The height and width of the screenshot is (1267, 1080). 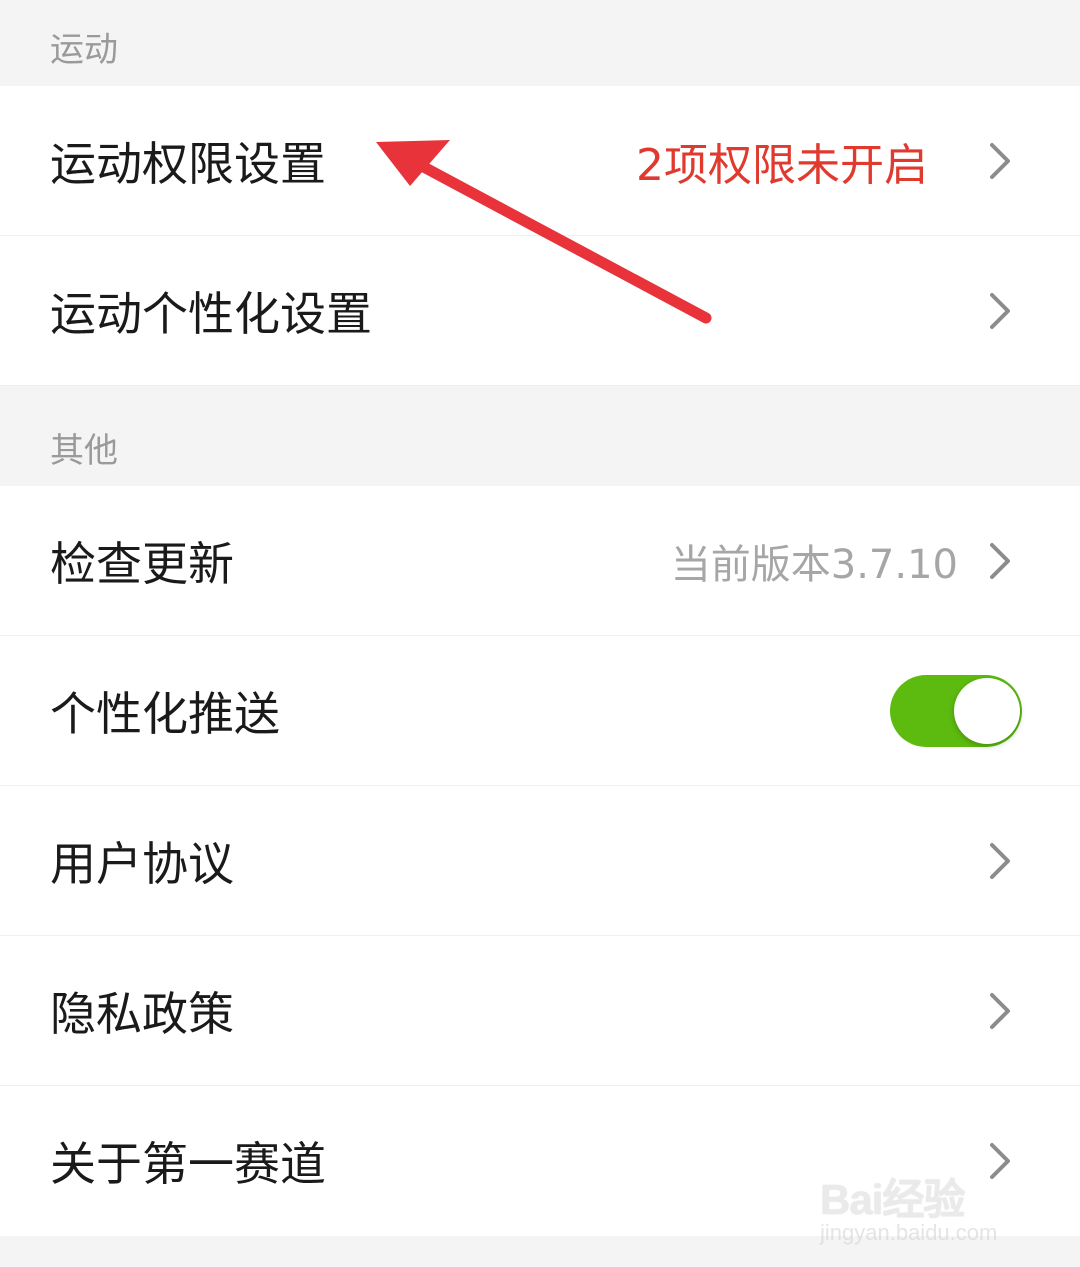 What do you see at coordinates (892, 1199) in the screenshot?
I see `watermark-brand: Bai经验` at bounding box center [892, 1199].